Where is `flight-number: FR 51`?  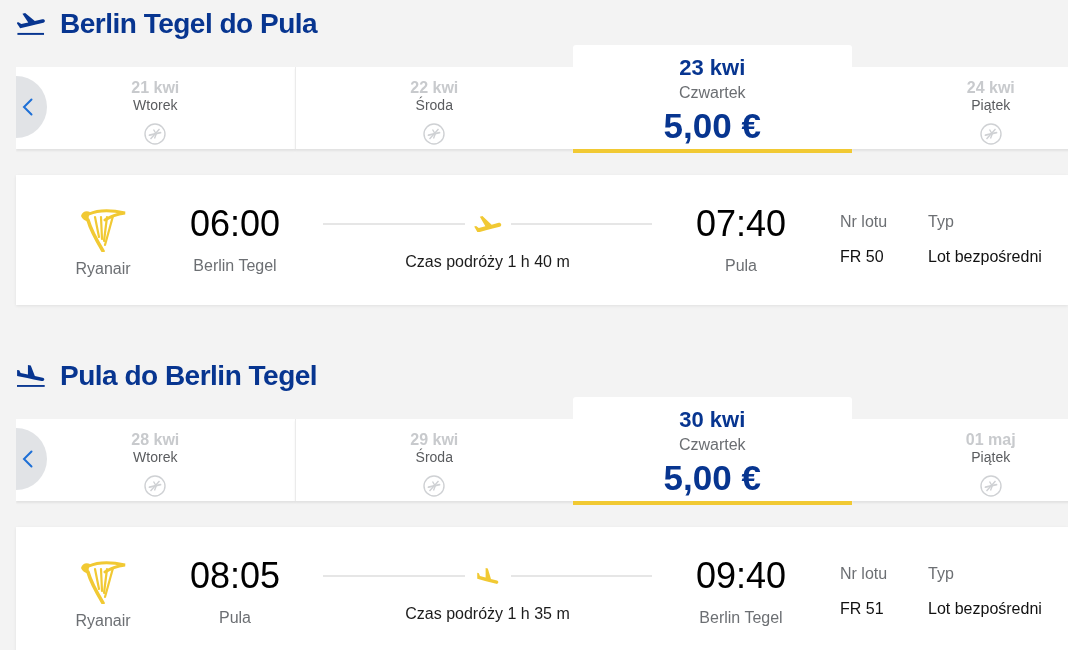
flight-number: FR 51 is located at coordinates (862, 609).